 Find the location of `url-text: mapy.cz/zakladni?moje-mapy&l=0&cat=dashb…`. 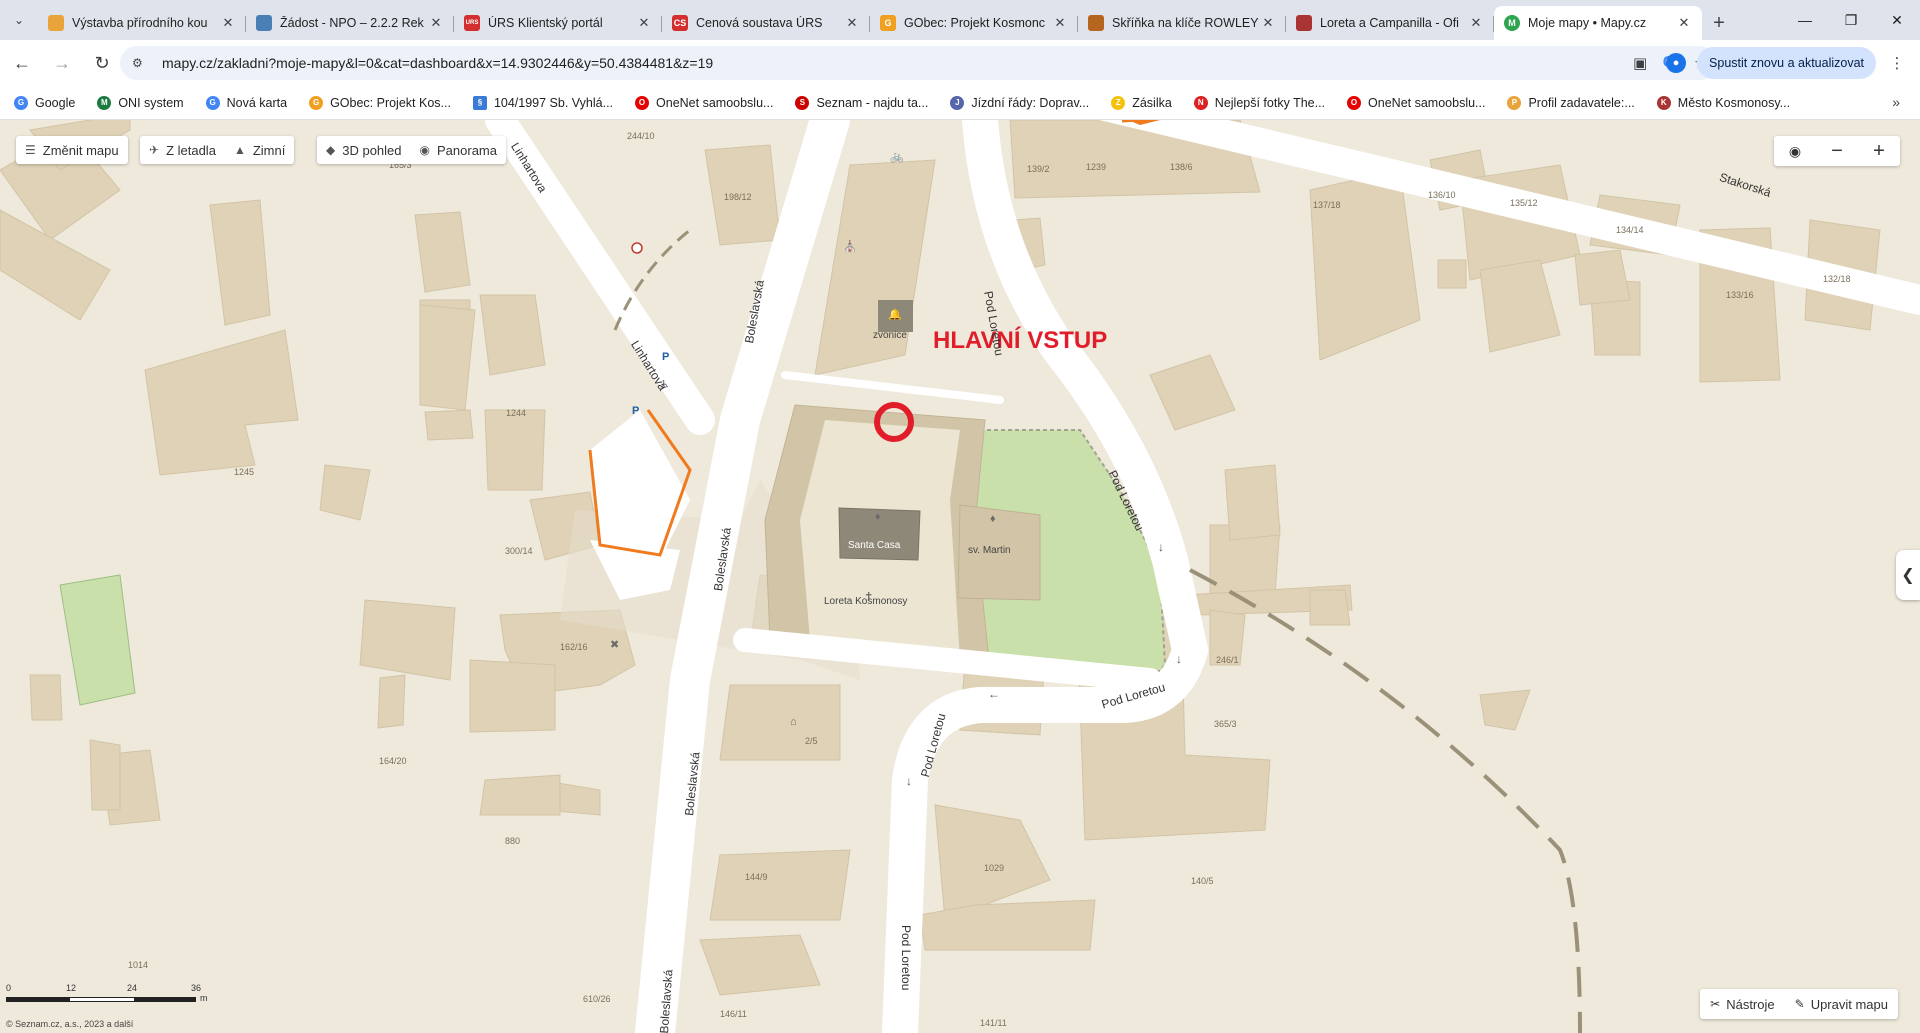

url-text: mapy.cz/zakladni?moje-mapy&l=0&cat=dashb… is located at coordinates (907, 63).